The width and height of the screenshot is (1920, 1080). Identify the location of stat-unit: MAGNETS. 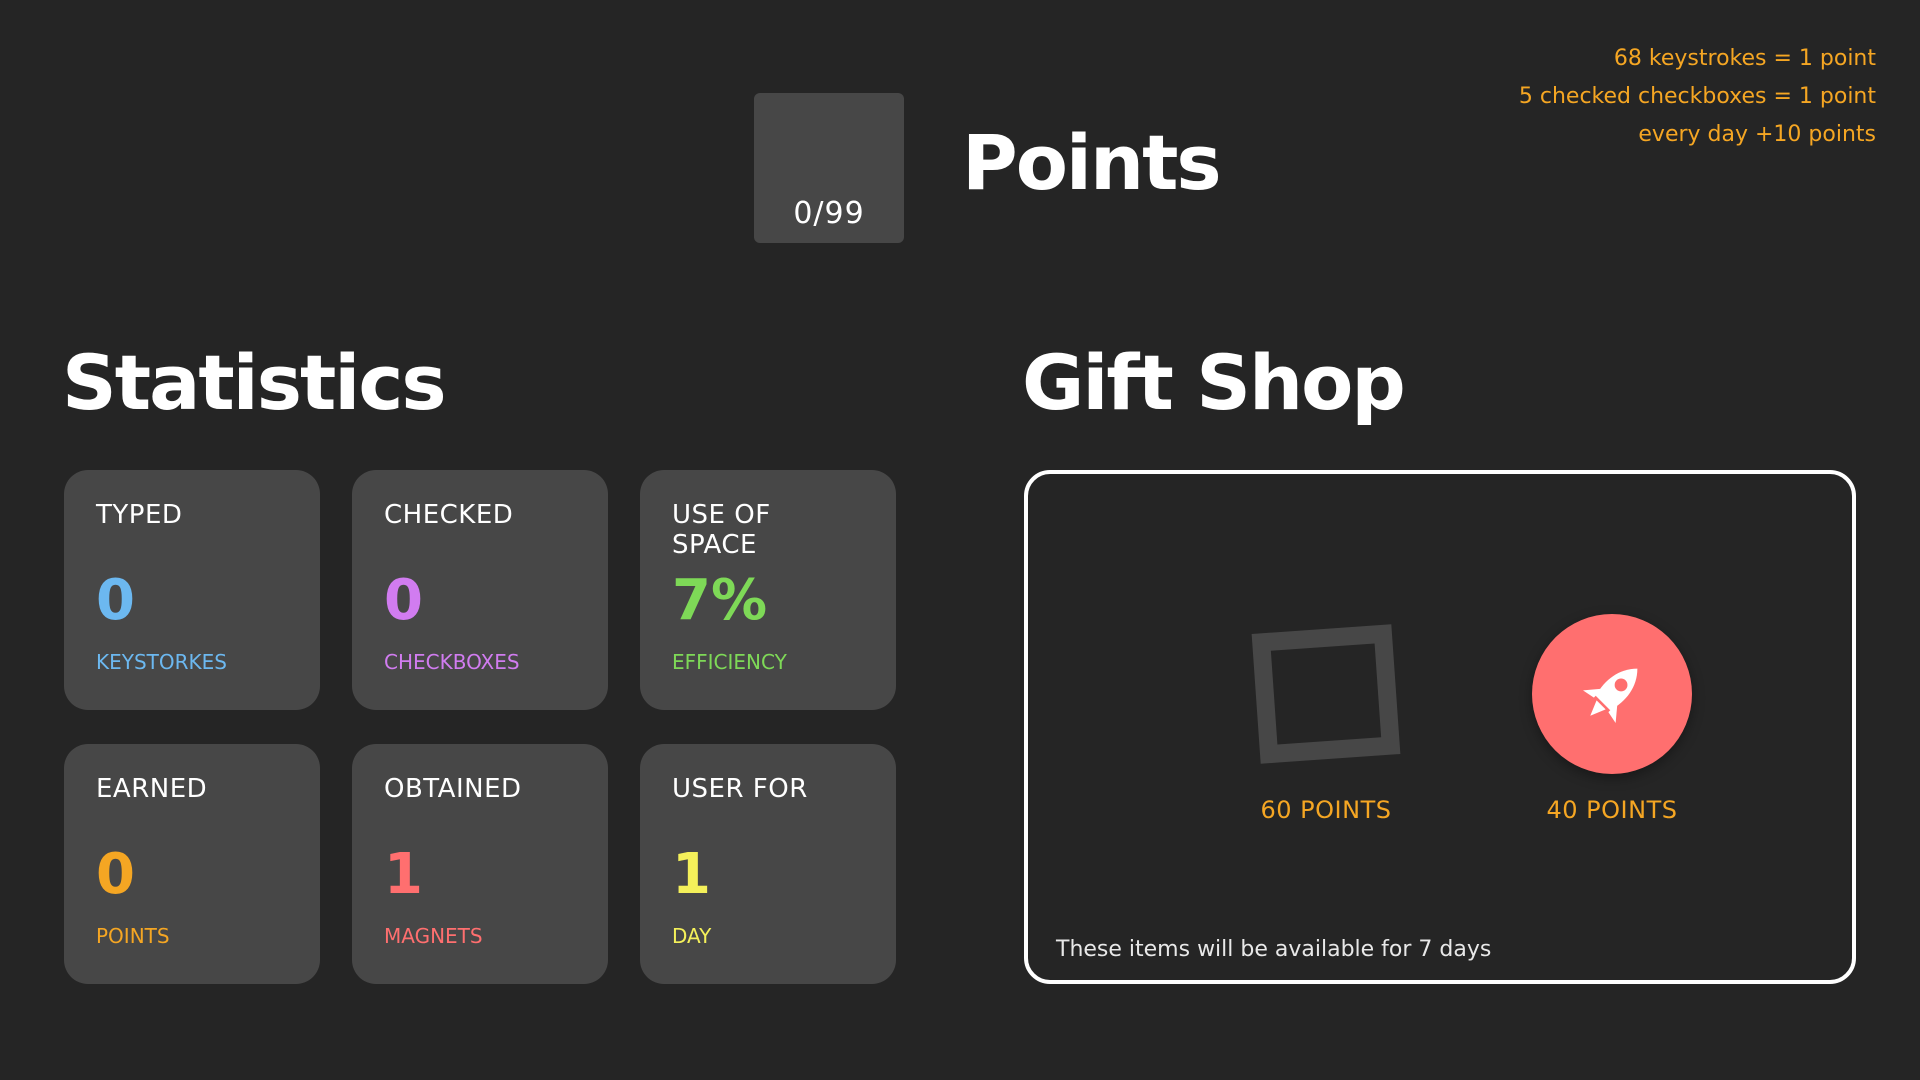
(433, 936).